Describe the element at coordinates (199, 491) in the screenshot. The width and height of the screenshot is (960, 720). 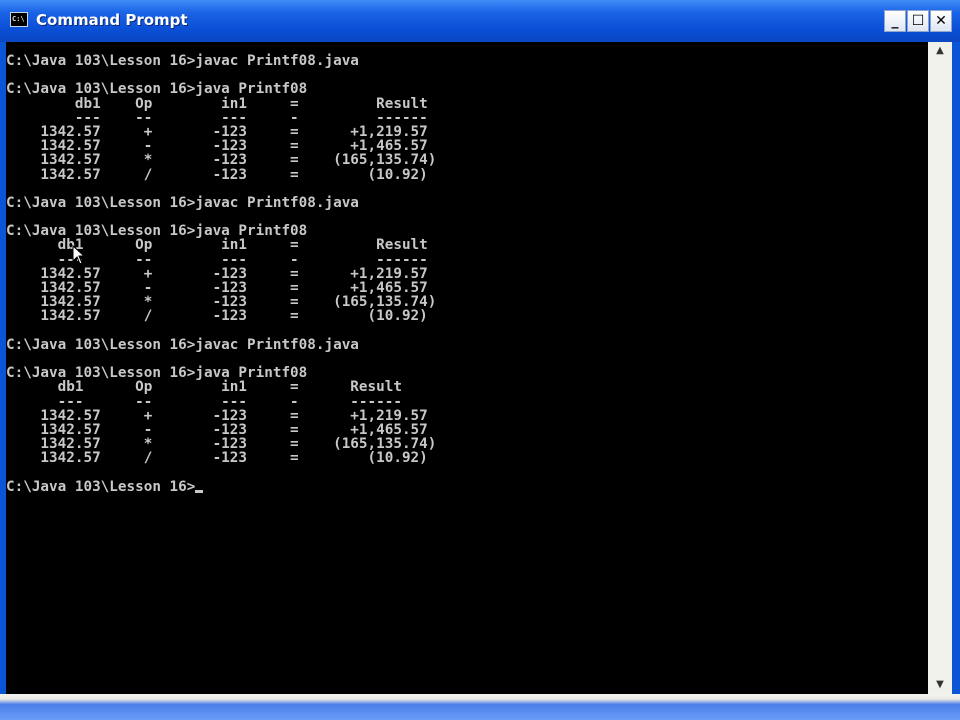
I see `text-cursor` at that location.